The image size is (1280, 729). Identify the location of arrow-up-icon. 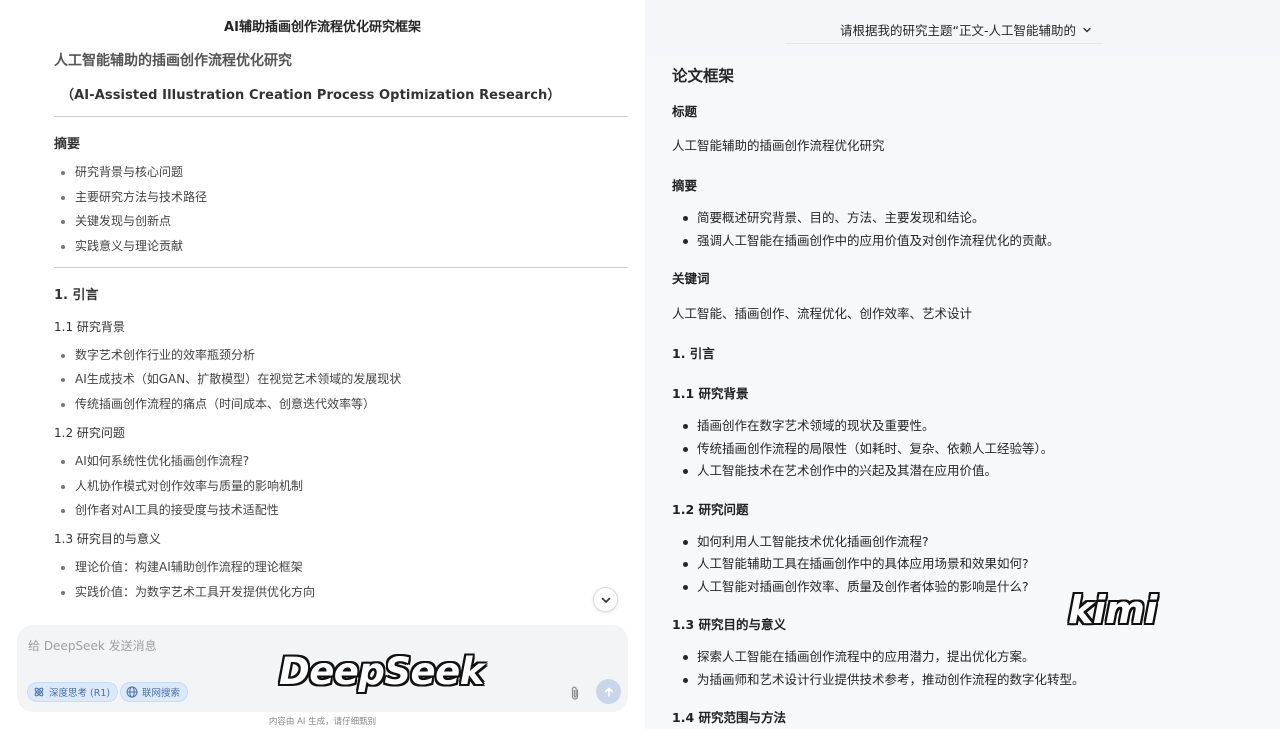
(608, 692).